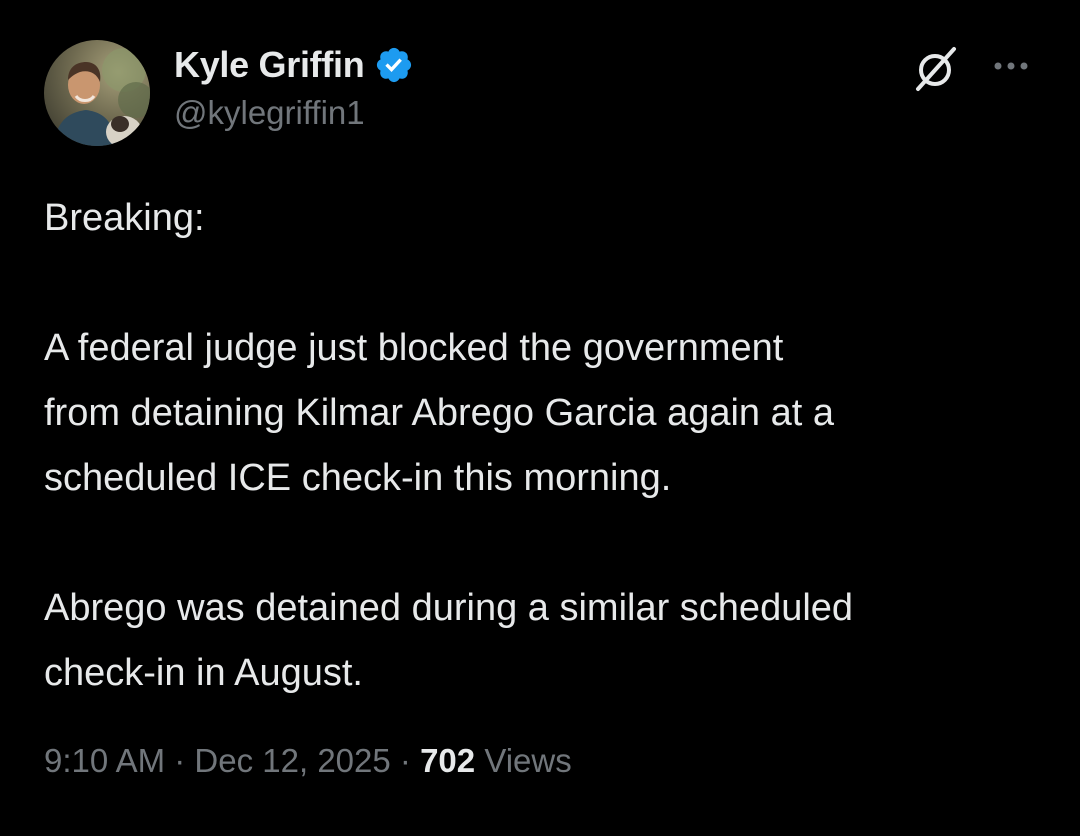  What do you see at coordinates (124, 218) in the screenshot?
I see `tweet-paragraph: Breaking:` at bounding box center [124, 218].